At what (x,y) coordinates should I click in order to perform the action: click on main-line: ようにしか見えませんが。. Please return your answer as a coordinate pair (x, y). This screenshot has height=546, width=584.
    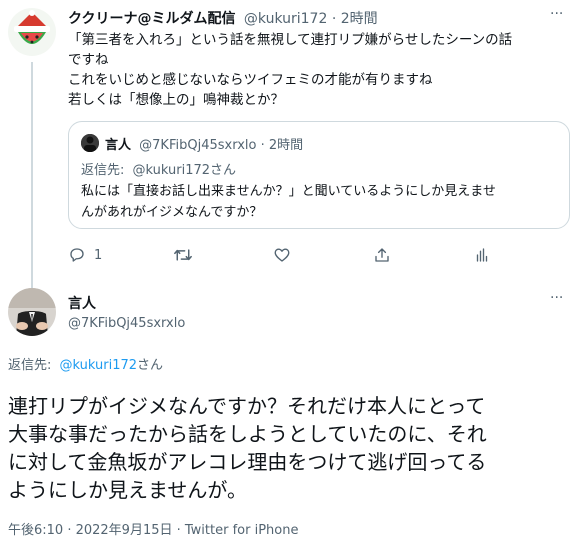
    Looking at the image, I should click on (127, 490).